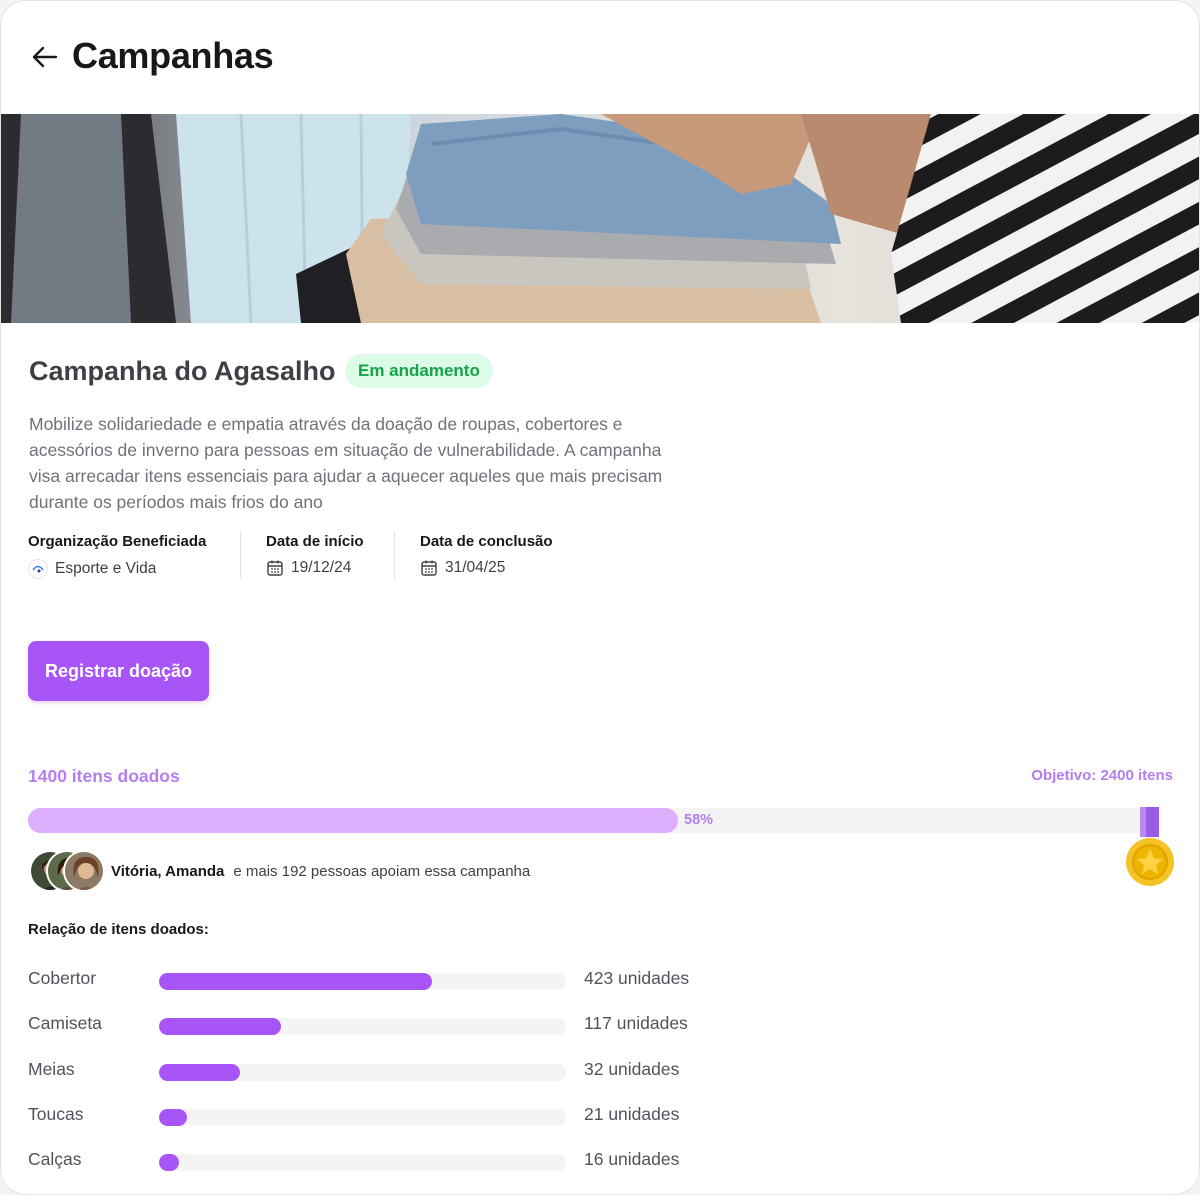 This screenshot has height=1195, width=1200. What do you see at coordinates (1102, 775) in the screenshot?
I see `goal-label: Objetivo: 2400 itens` at bounding box center [1102, 775].